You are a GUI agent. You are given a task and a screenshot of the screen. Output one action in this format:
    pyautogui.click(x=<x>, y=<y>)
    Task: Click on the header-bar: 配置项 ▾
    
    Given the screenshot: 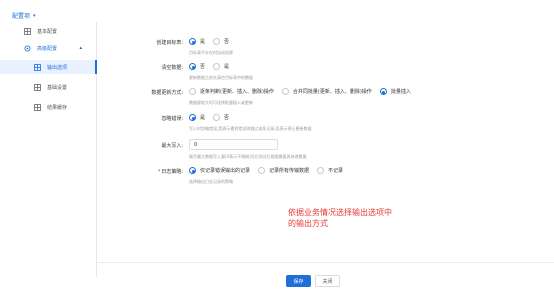 What is the action you would take?
    pyautogui.click(x=277, y=11)
    